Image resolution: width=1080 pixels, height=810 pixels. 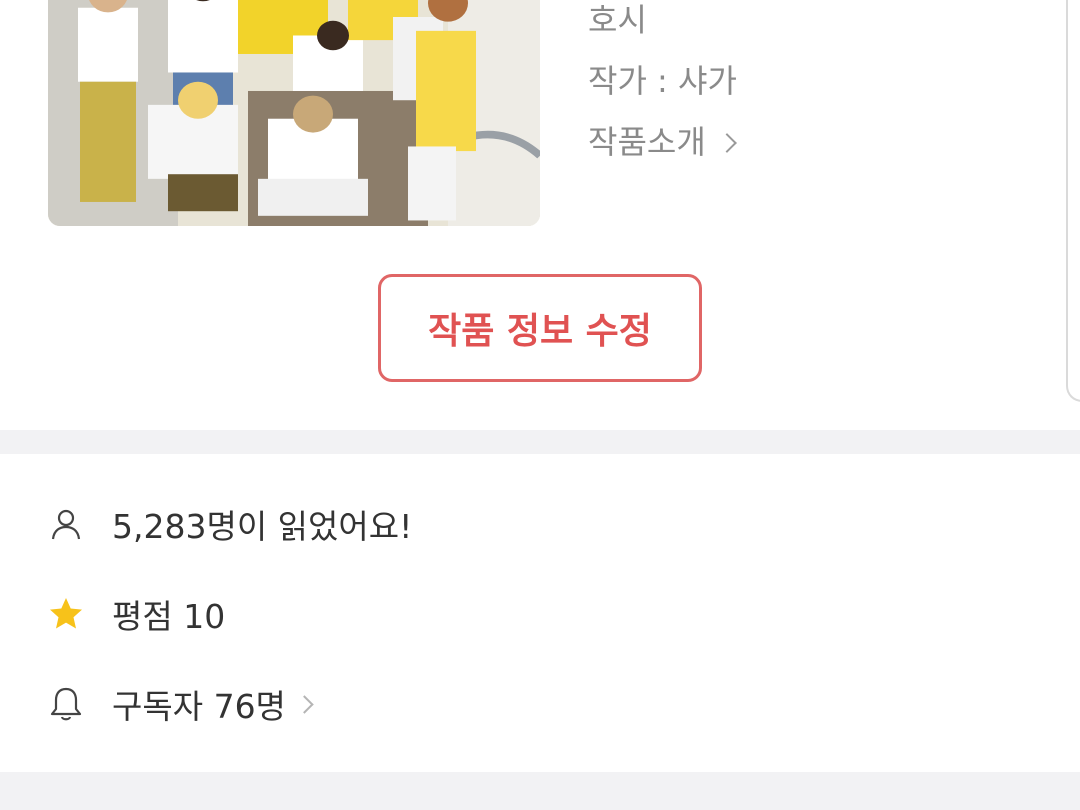 What do you see at coordinates (66, 704) in the screenshot?
I see `bell-icon` at bounding box center [66, 704].